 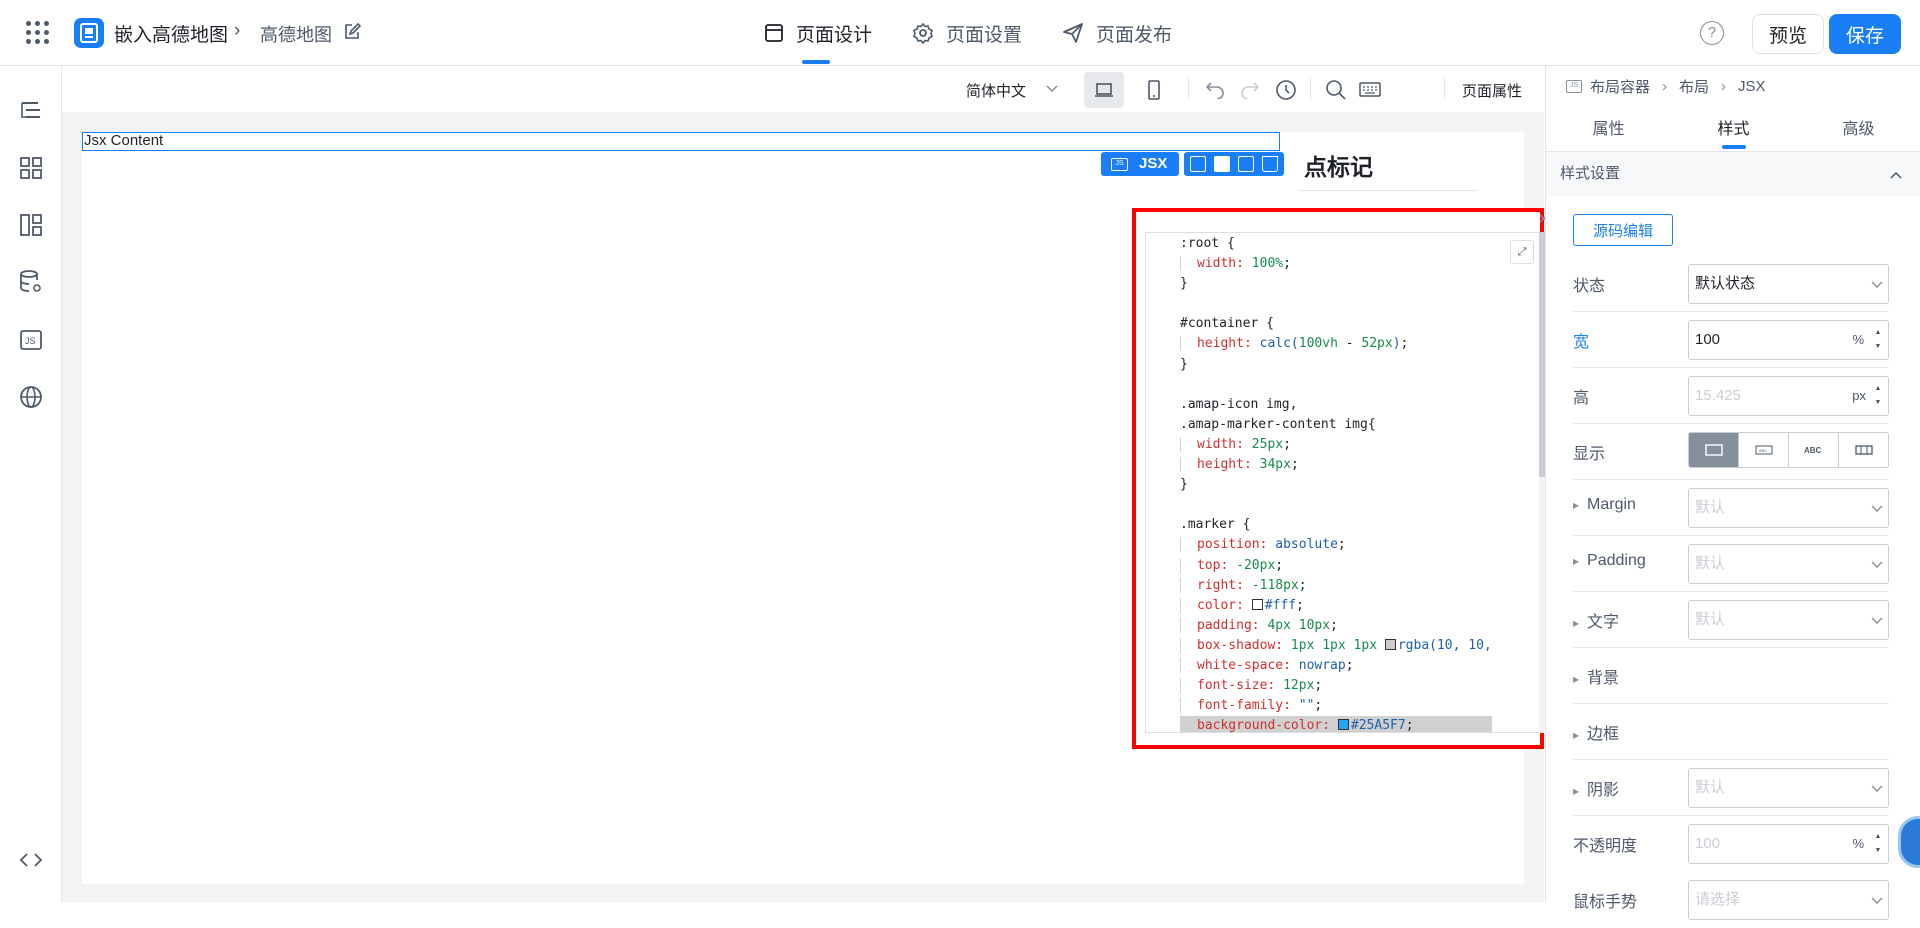 I want to click on code-line: background-color: #25A5F7;, so click(x=1336, y=724).